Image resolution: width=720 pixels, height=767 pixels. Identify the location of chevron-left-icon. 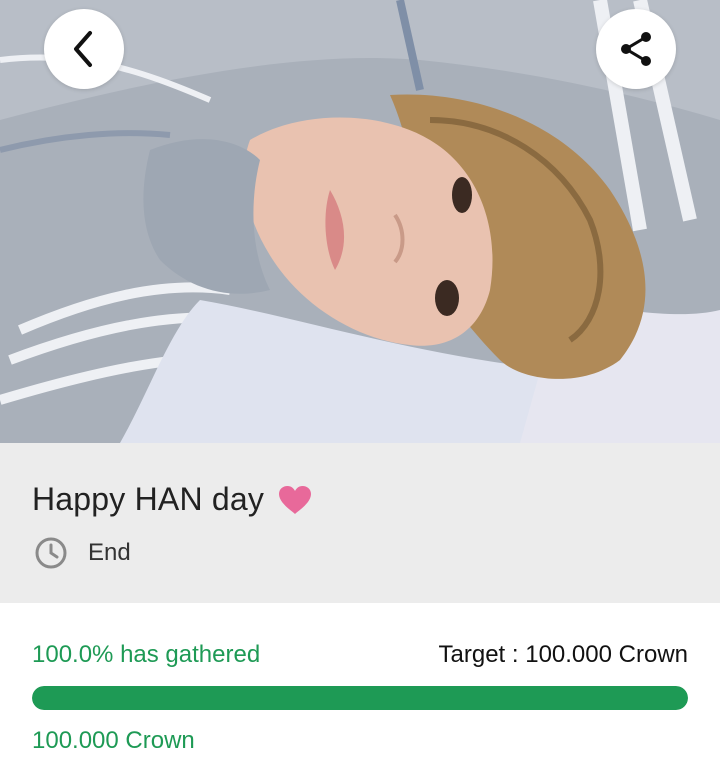
(83, 49).